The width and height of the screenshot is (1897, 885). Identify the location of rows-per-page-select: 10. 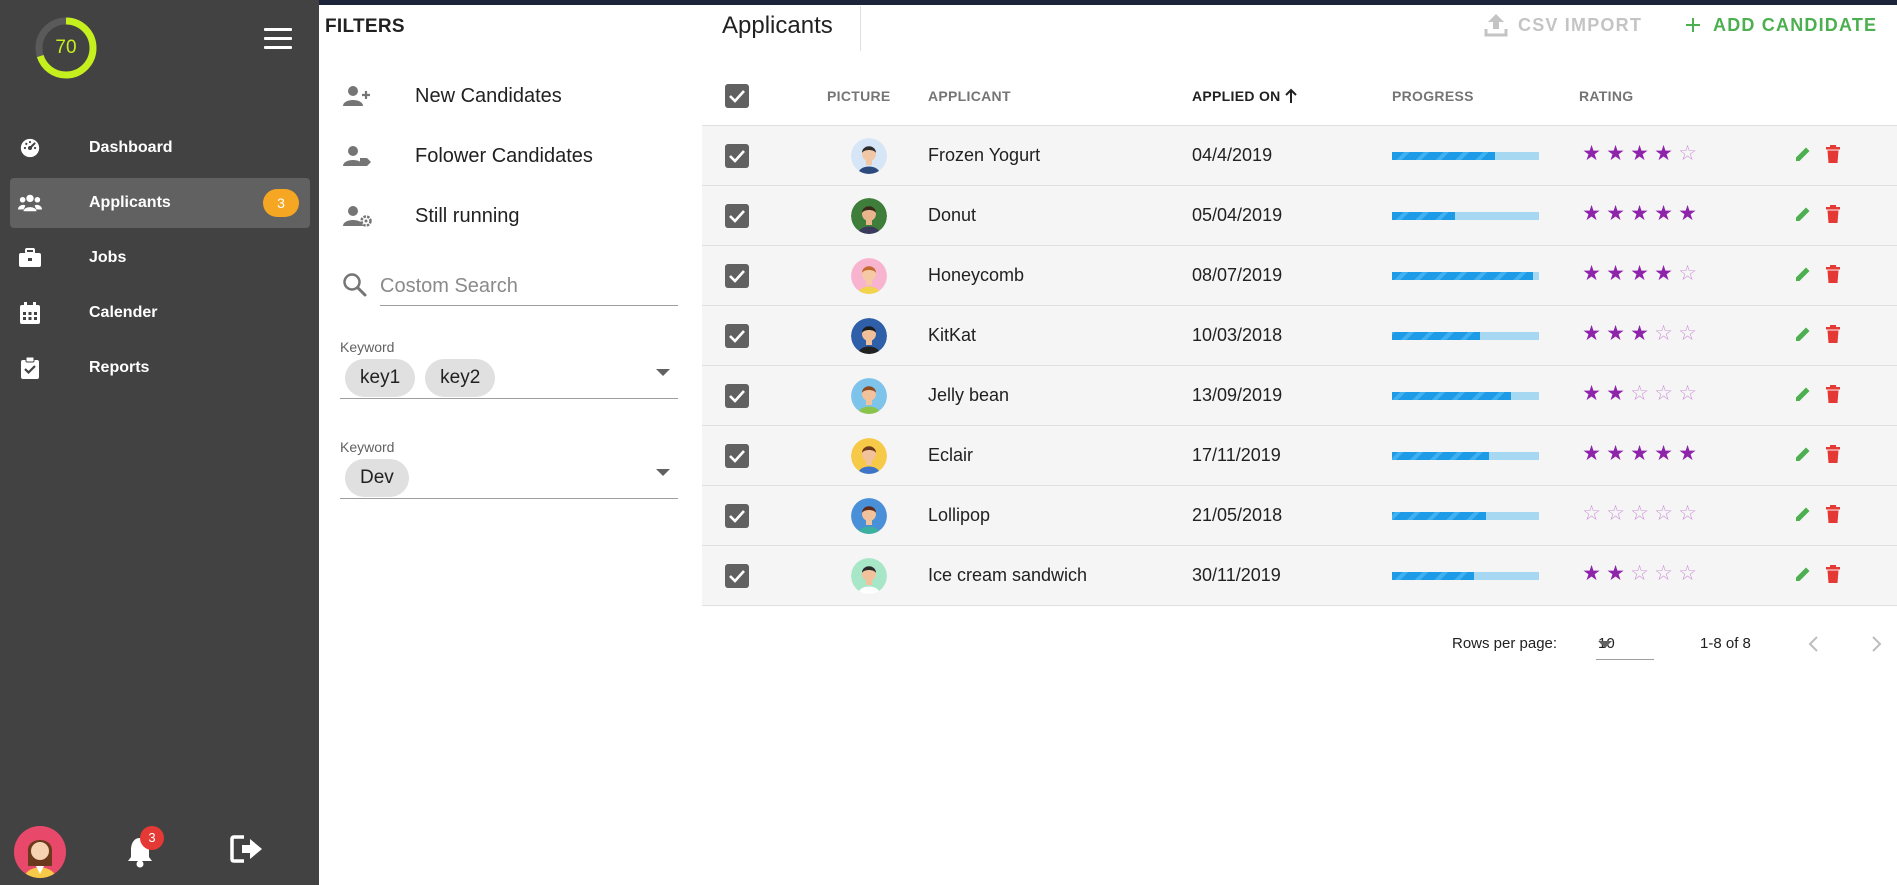
(1625, 644).